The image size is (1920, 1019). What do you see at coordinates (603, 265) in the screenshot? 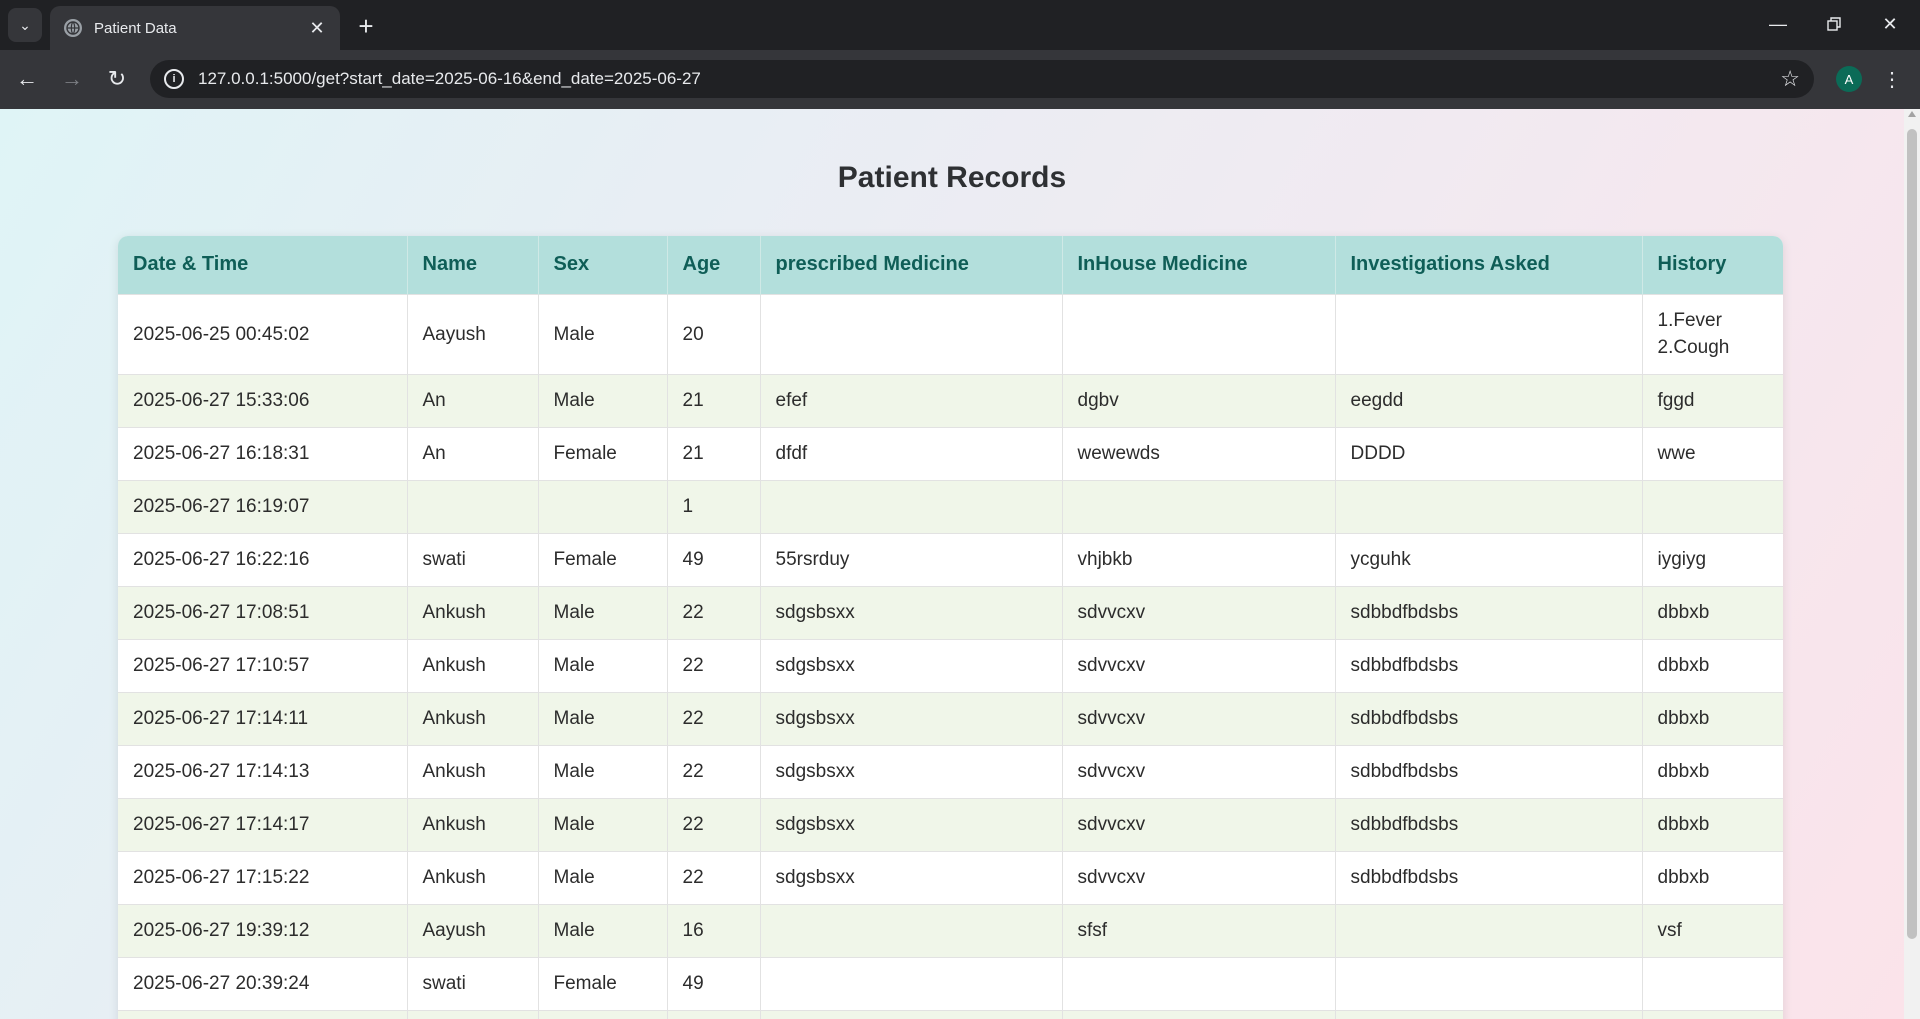
I see `column-header: Sex` at bounding box center [603, 265].